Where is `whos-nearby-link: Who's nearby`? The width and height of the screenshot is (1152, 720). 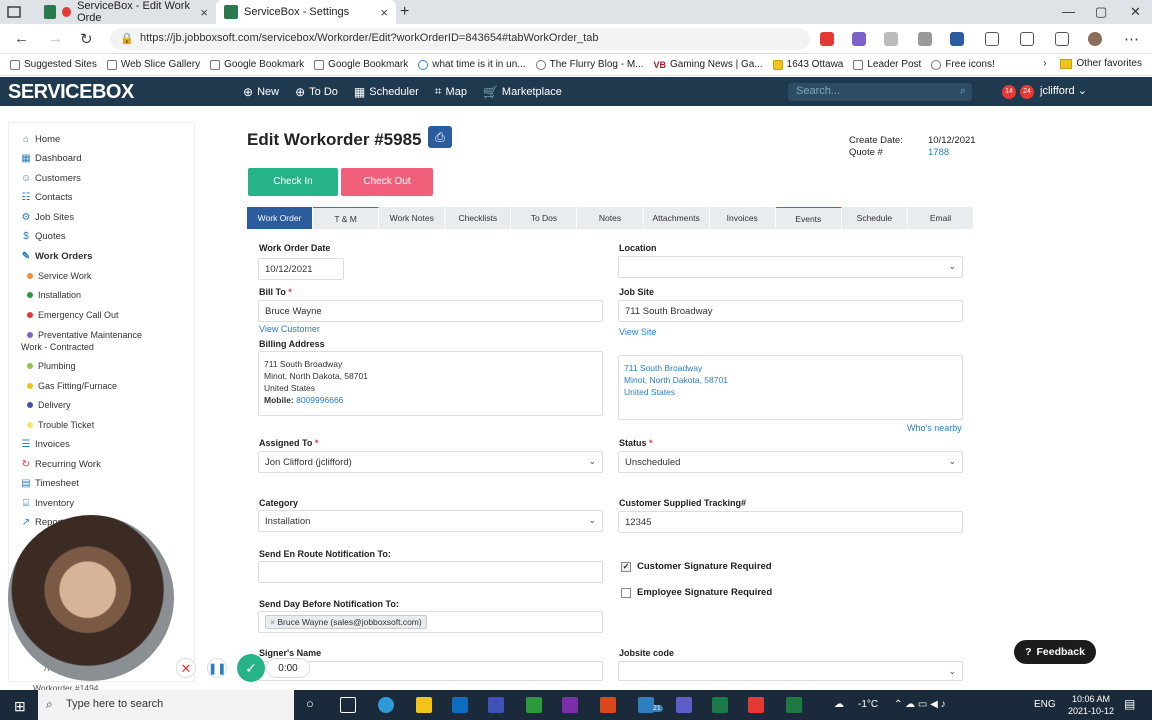 whos-nearby-link: Who's nearby is located at coordinates (934, 428).